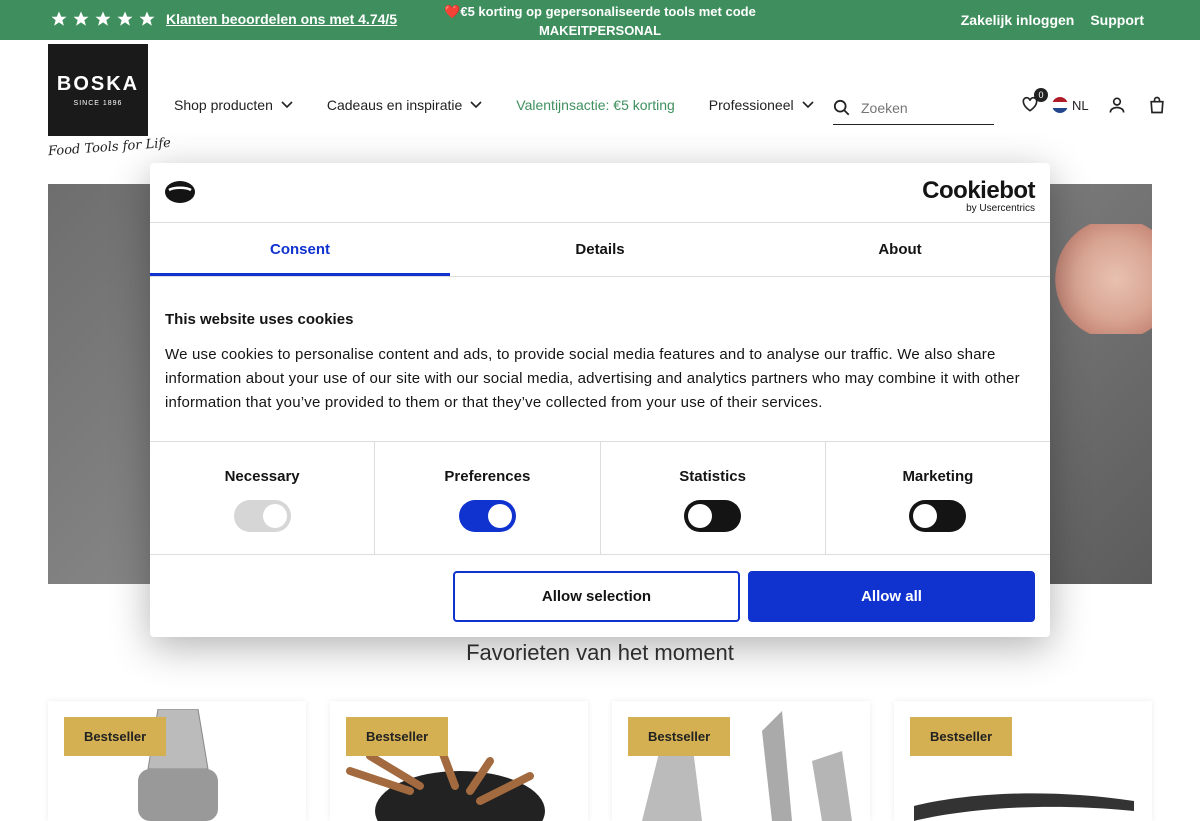 This screenshot has width=1200, height=821. I want to click on cookiebot-logo-icon, so click(180, 192).